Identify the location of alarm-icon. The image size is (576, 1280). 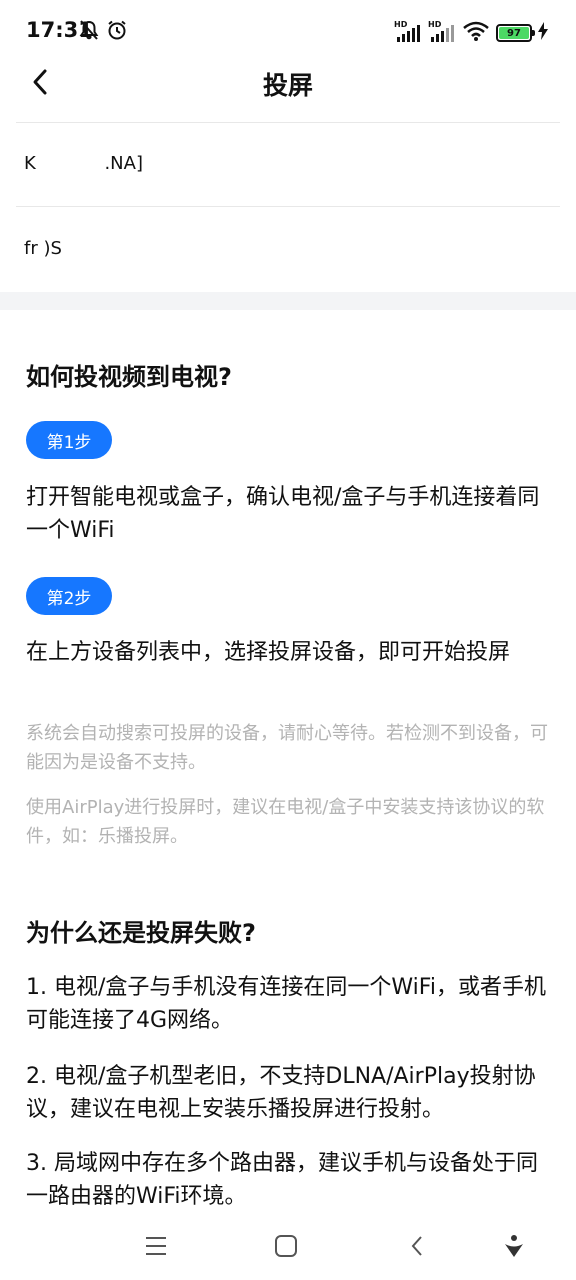
(117, 32).